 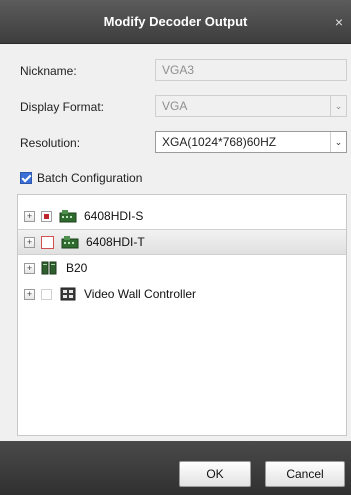 I want to click on nickname-label: Nickname:, so click(x=48, y=71).